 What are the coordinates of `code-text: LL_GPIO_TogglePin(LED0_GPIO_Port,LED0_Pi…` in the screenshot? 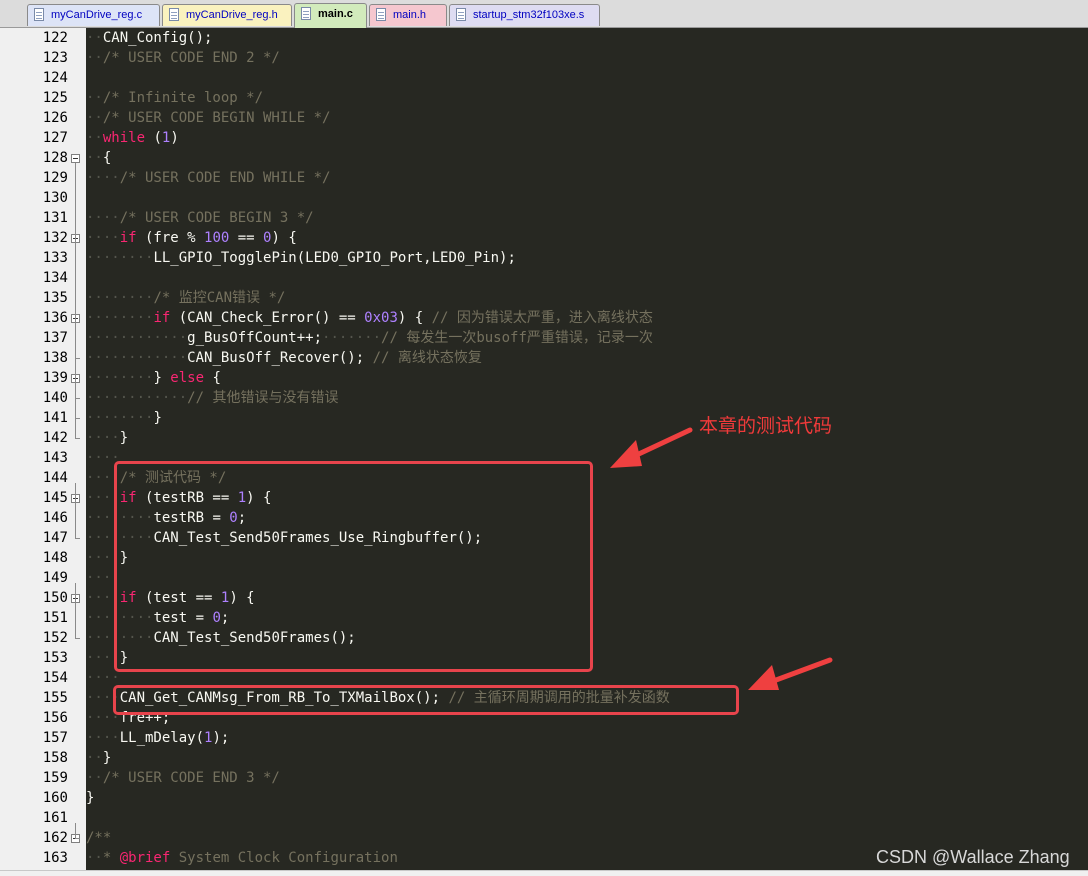 It's located at (334, 258).